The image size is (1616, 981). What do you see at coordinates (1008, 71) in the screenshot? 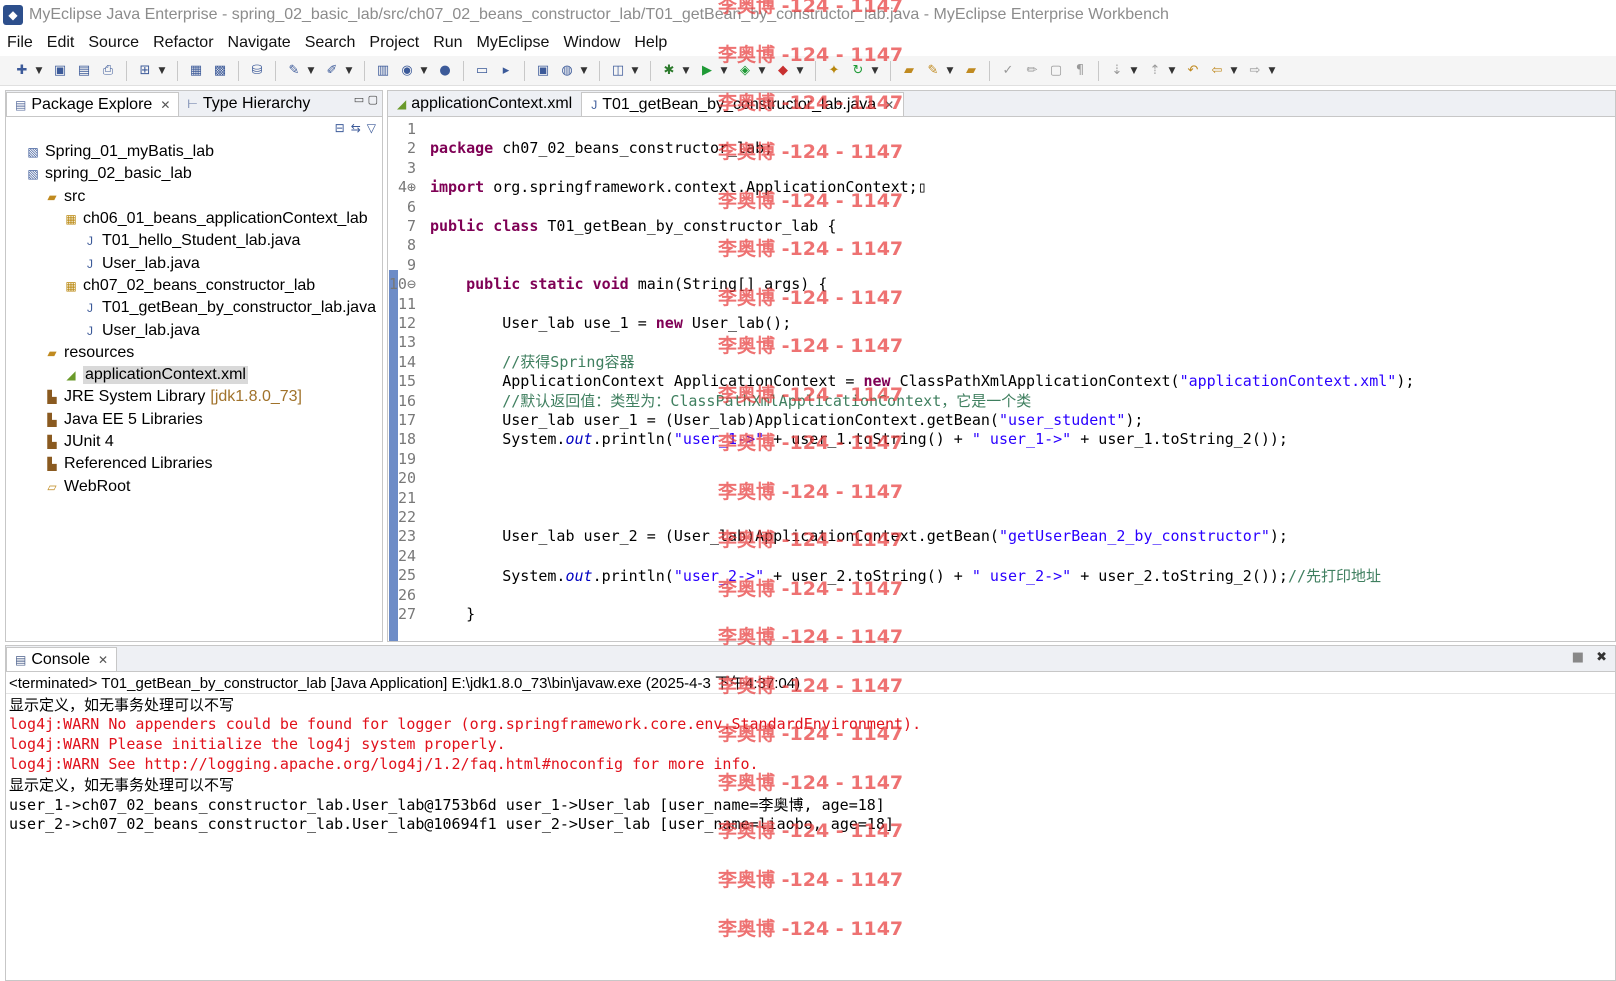
I see `toggle-mark-icon: ✓` at bounding box center [1008, 71].